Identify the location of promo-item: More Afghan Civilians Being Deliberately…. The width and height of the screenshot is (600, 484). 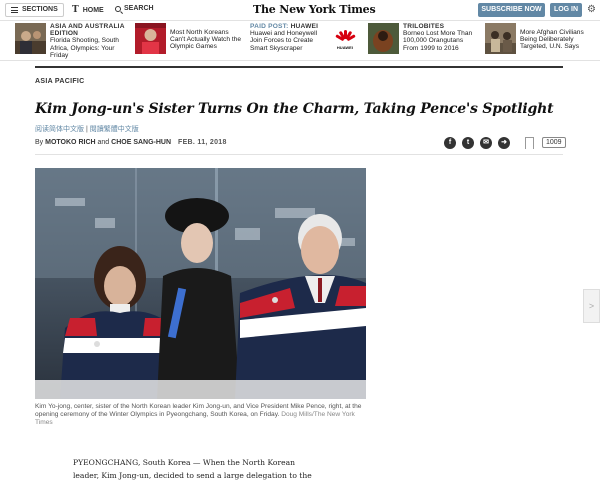
(541, 41).